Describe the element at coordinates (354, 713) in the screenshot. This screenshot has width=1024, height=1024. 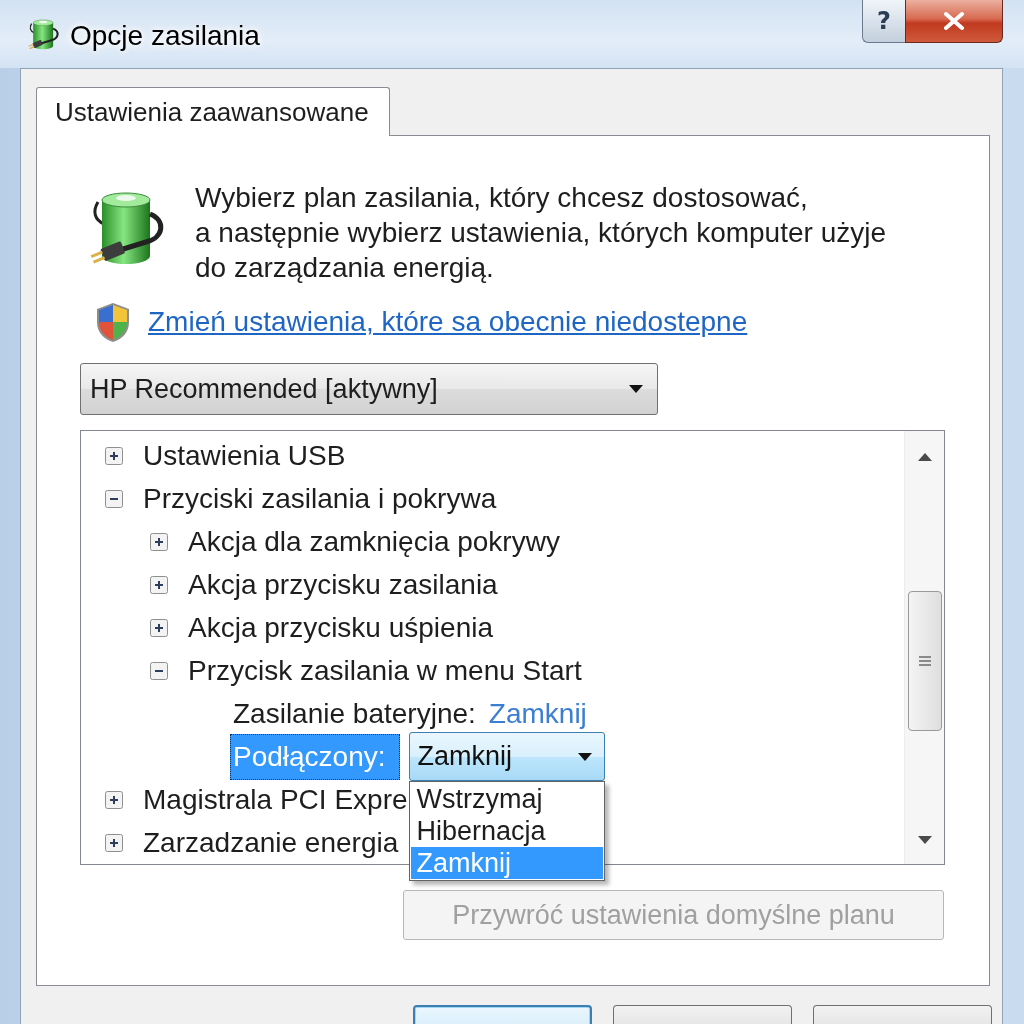
I see `setting-label: Zasilanie bateryjne:` at that location.